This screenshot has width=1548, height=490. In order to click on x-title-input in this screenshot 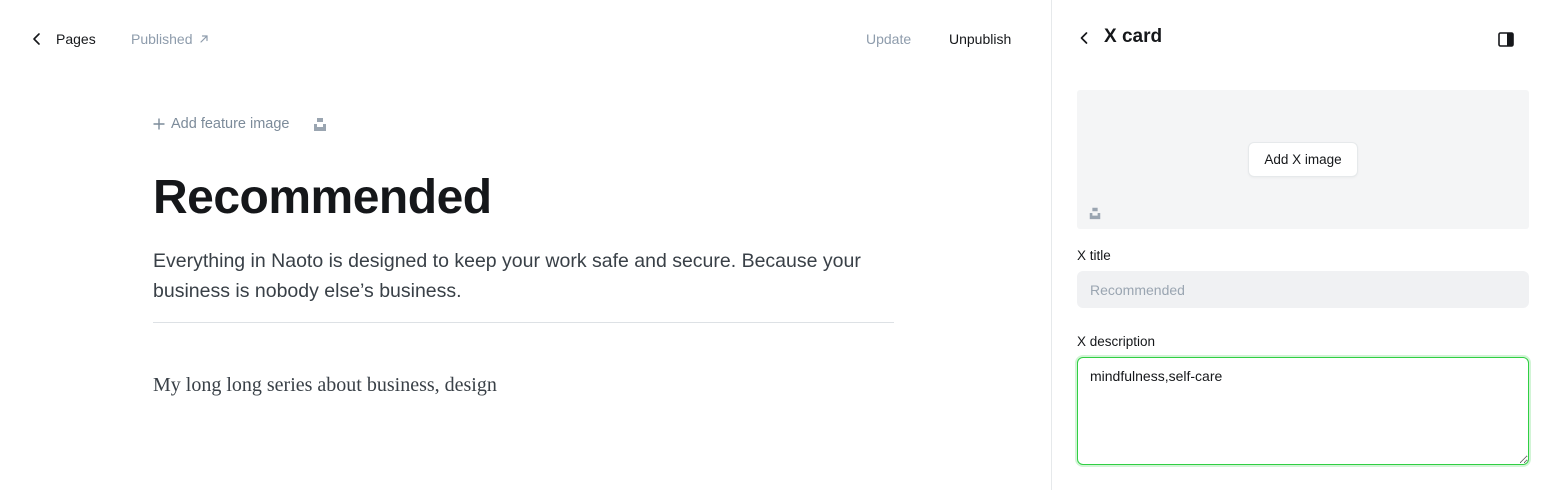, I will do `click(1303, 289)`.